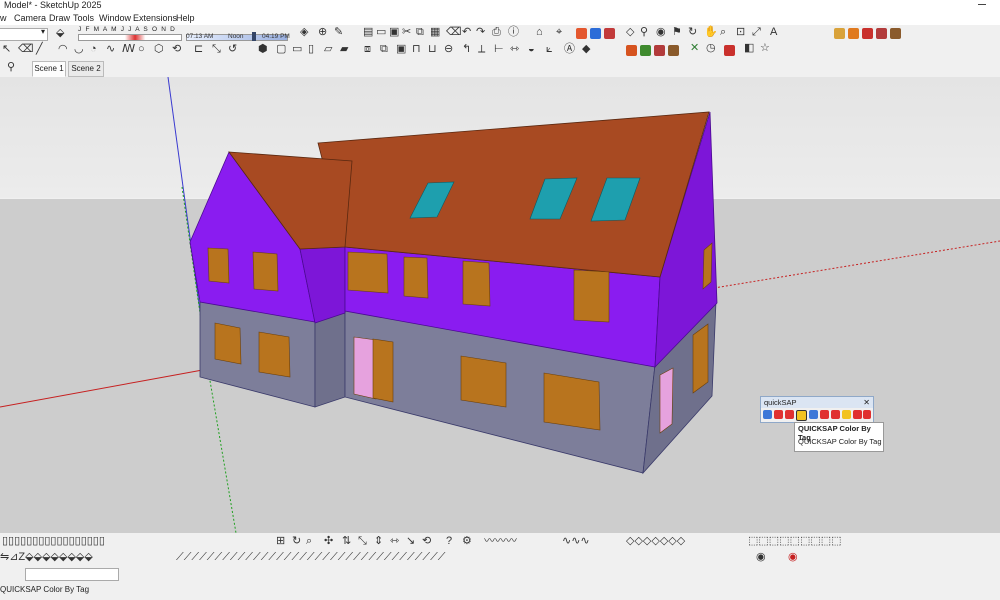 This screenshot has height=600, width=1000. Describe the element at coordinates (141, 49) in the screenshot. I see `circle-icon: ○` at that location.